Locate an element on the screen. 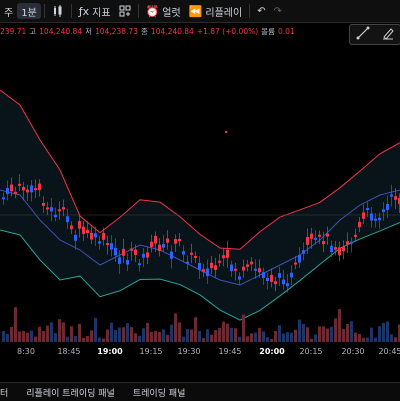 The height and width of the screenshot is (401, 400). alert-clock-icon: ⏰ is located at coordinates (152, 11).